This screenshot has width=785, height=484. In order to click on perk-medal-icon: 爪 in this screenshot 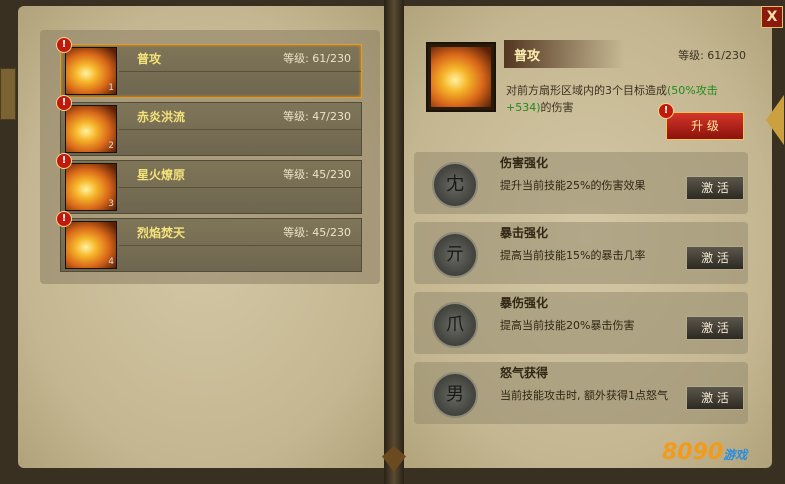, I will do `click(455, 325)`.